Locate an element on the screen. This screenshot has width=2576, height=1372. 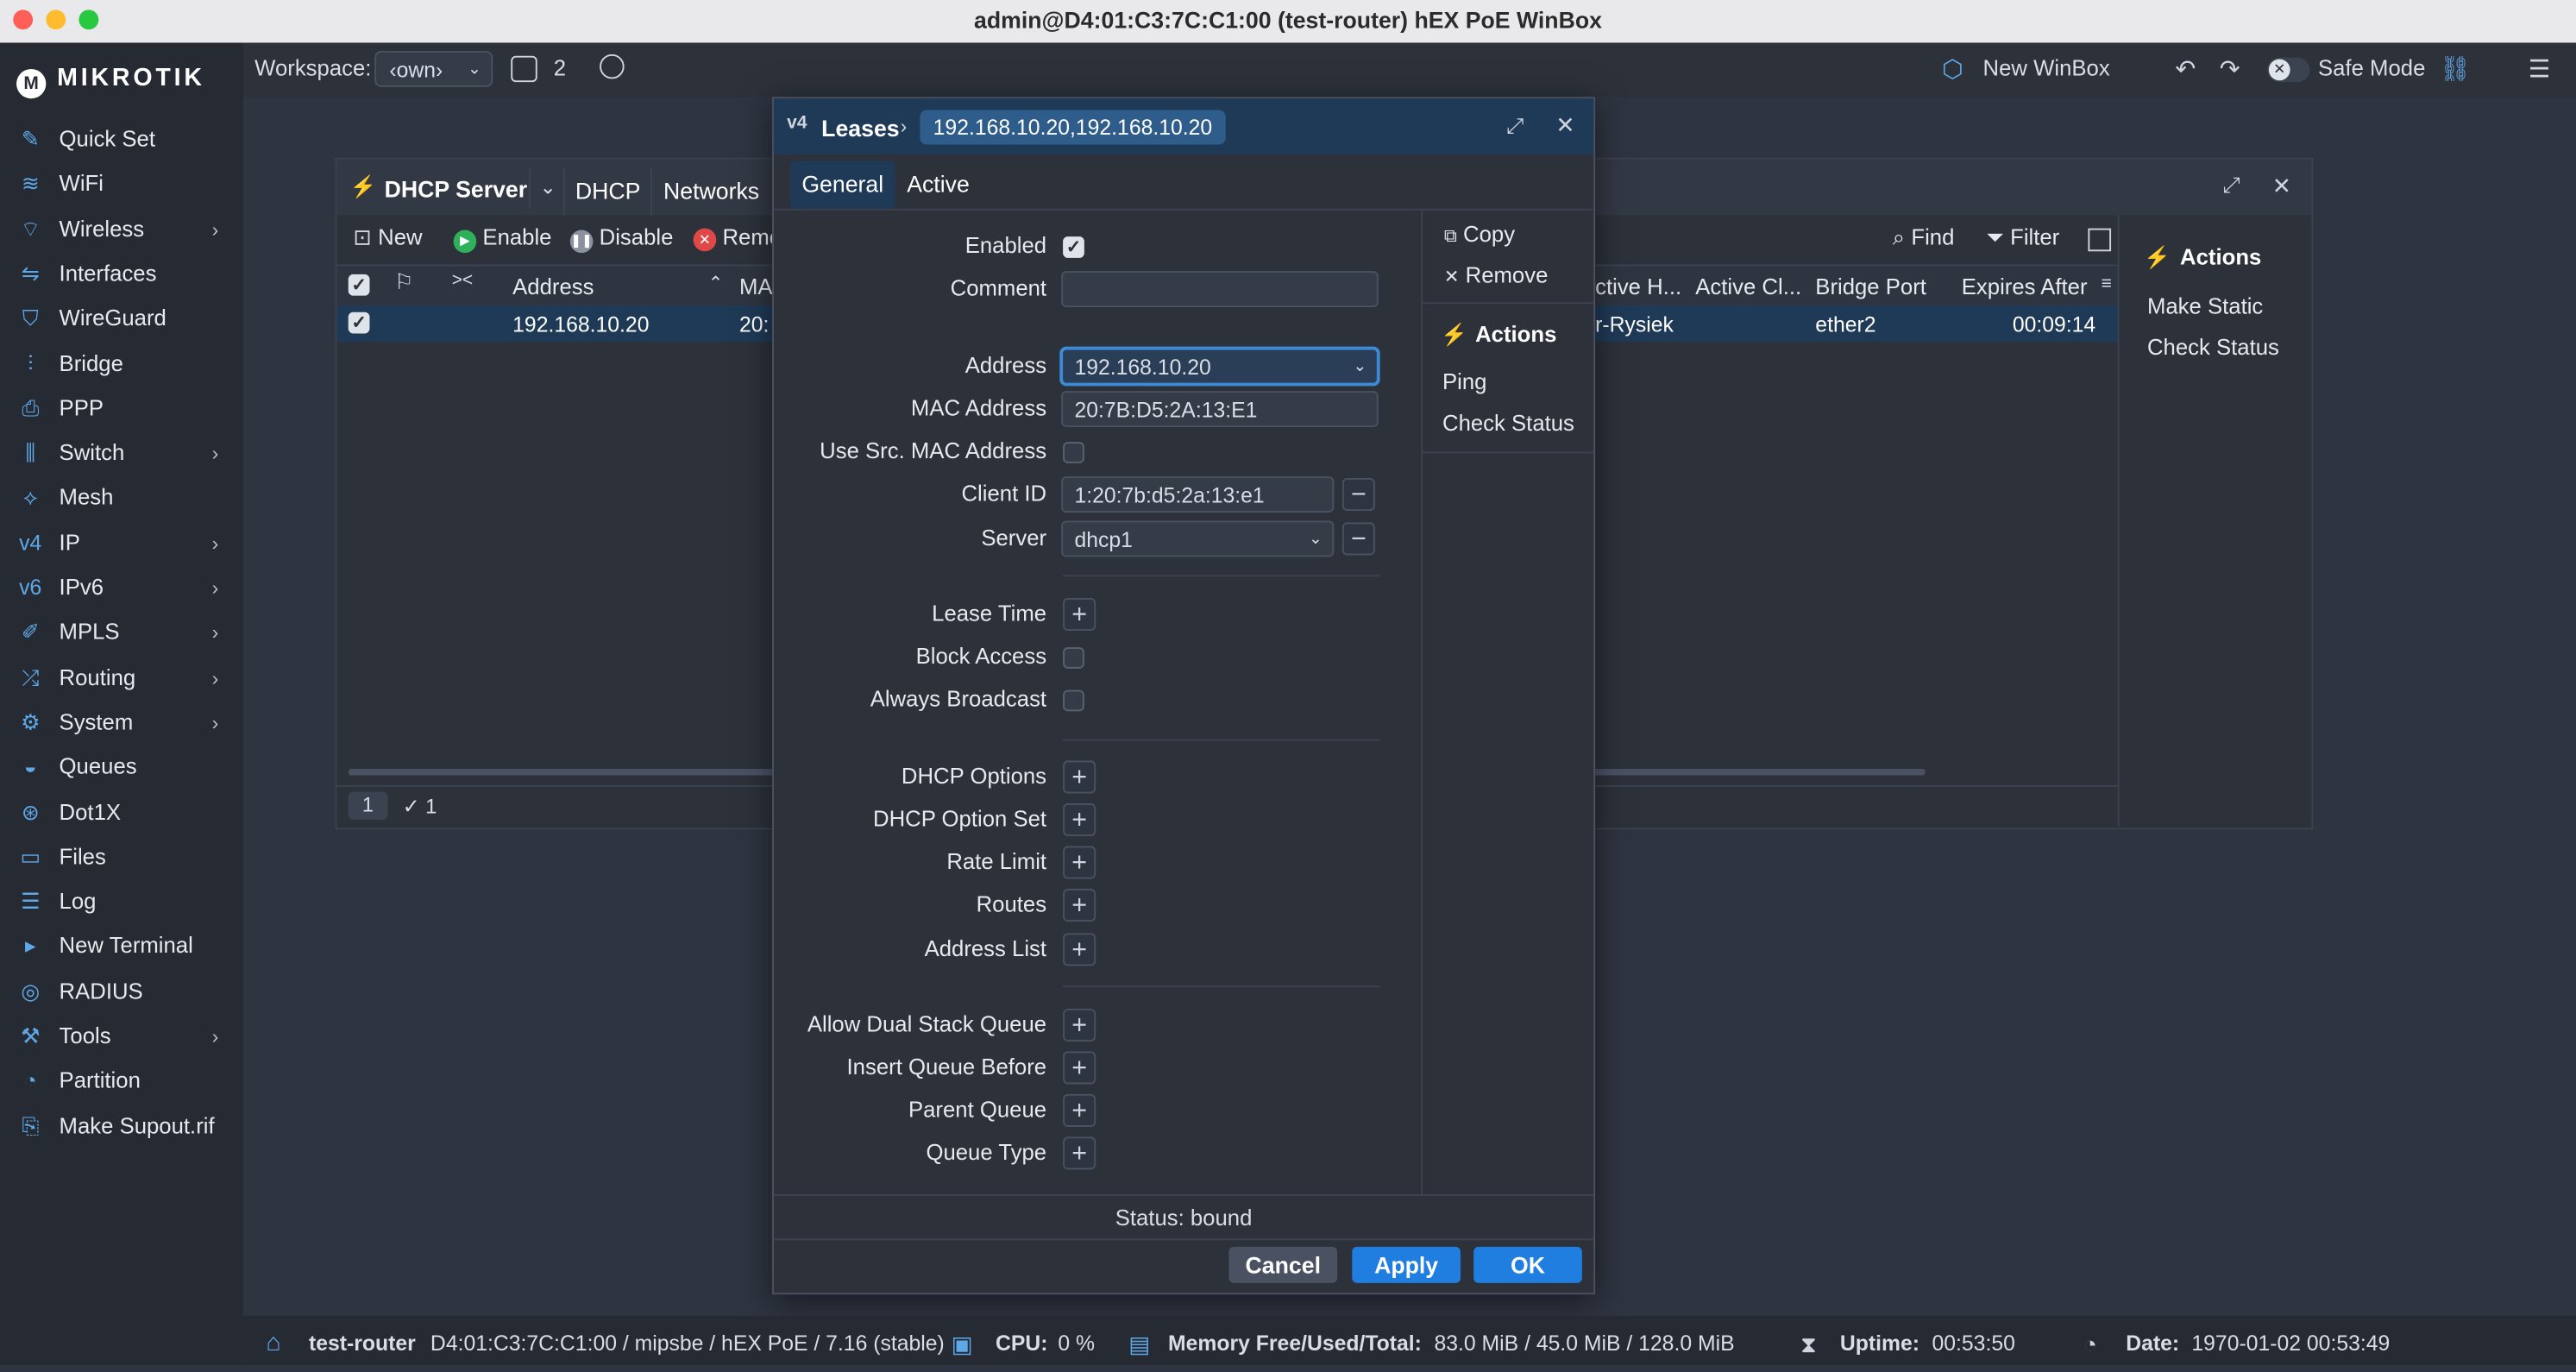
insert-queue-before-add-button: + is located at coordinates (1079, 1068).